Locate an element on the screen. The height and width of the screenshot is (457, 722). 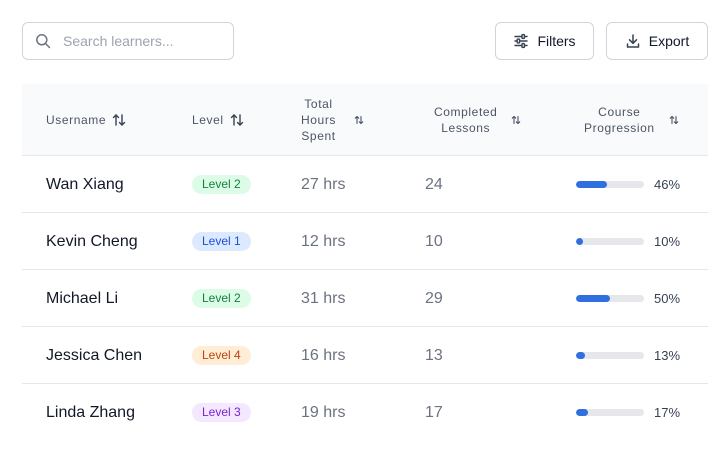
level-badge: Level 4 is located at coordinates (221, 355).